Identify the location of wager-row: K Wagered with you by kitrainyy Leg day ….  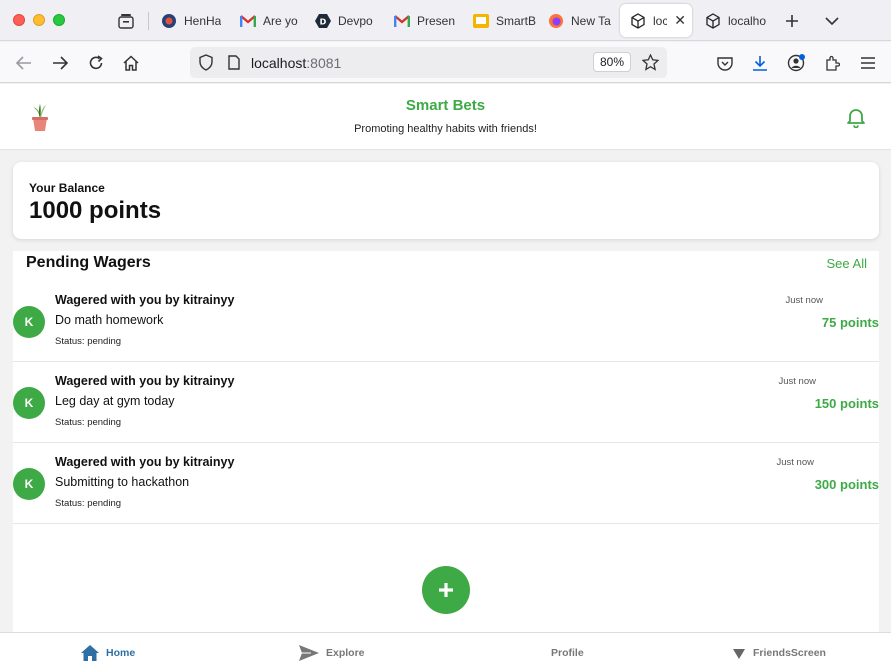
(446, 402).